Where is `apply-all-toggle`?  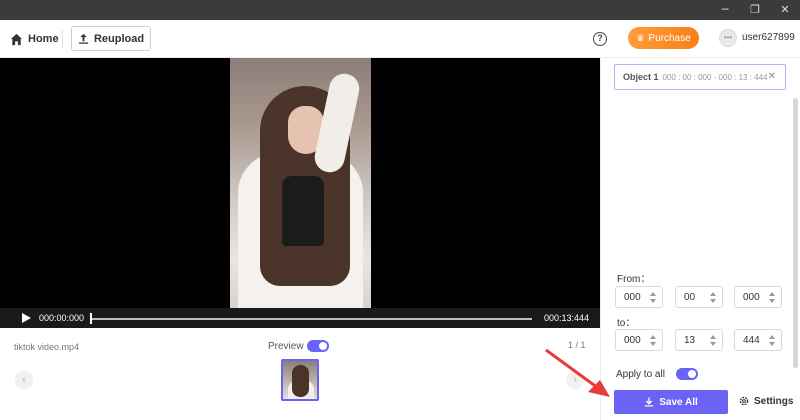
apply-all-toggle is located at coordinates (687, 374).